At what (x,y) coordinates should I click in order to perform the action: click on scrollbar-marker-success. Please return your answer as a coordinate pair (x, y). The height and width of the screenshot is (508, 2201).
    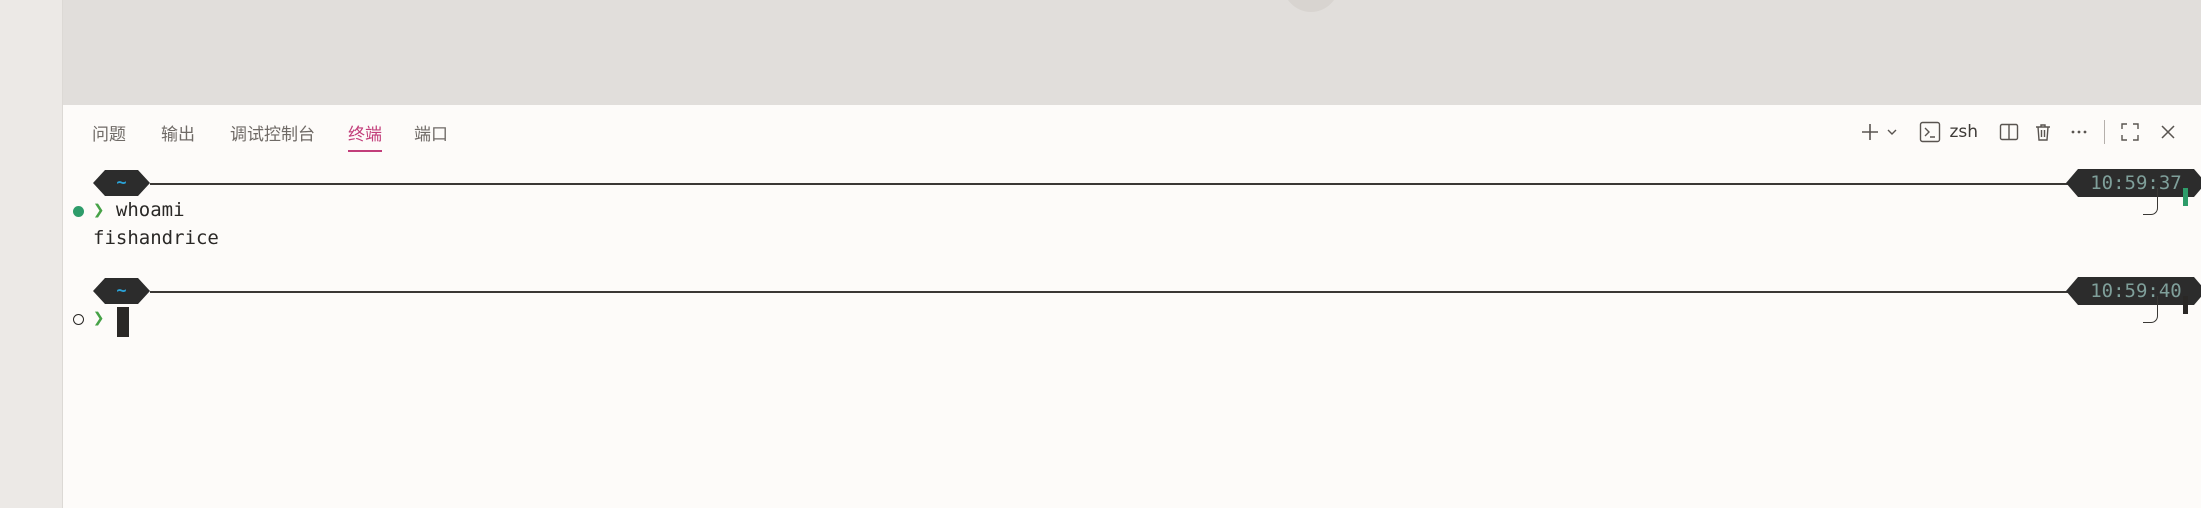
    Looking at the image, I should click on (2185, 197).